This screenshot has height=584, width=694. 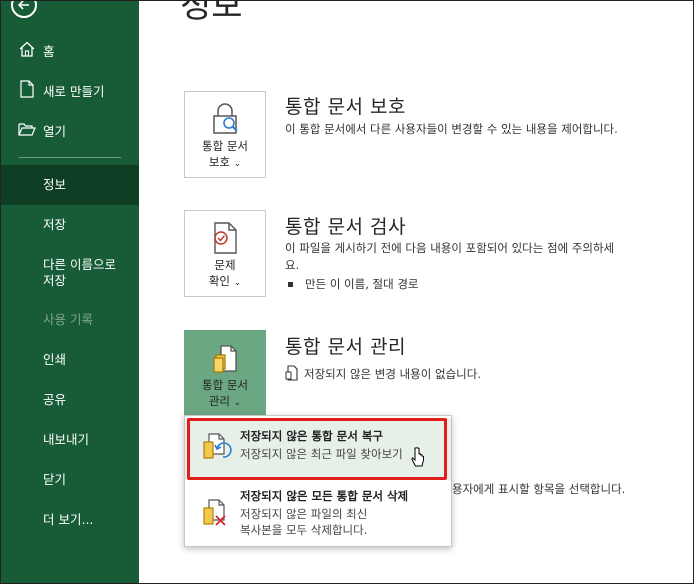 What do you see at coordinates (345, 107) in the screenshot?
I see `protect-workbook-title: 통합 문서 보호` at bounding box center [345, 107].